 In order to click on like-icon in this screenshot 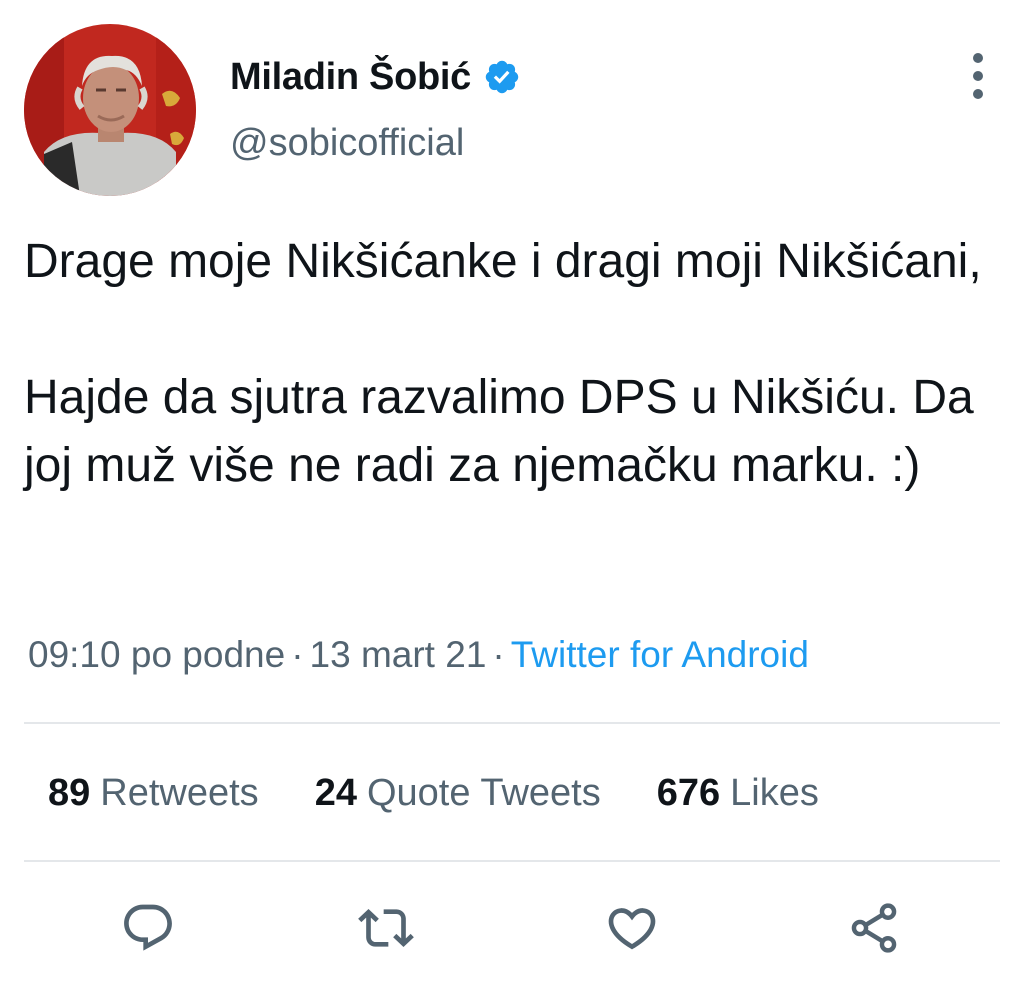, I will do `click(632, 929)`.